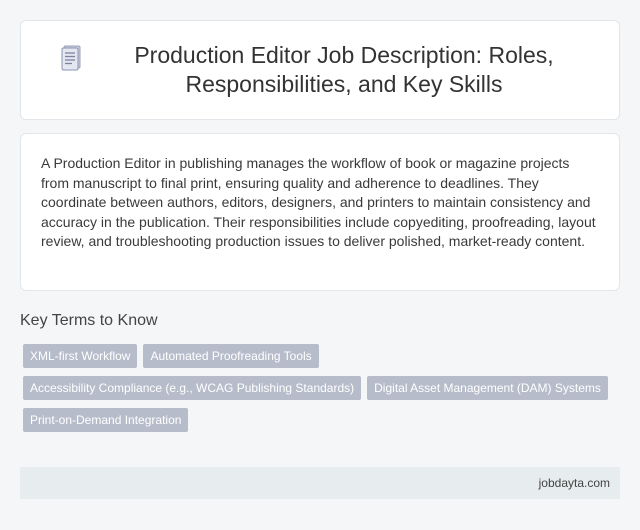 The width and height of the screenshot is (640, 530). What do you see at coordinates (487, 388) in the screenshot?
I see `tag-digital-asset-management: Digital Asset Management (DAM) Systems` at bounding box center [487, 388].